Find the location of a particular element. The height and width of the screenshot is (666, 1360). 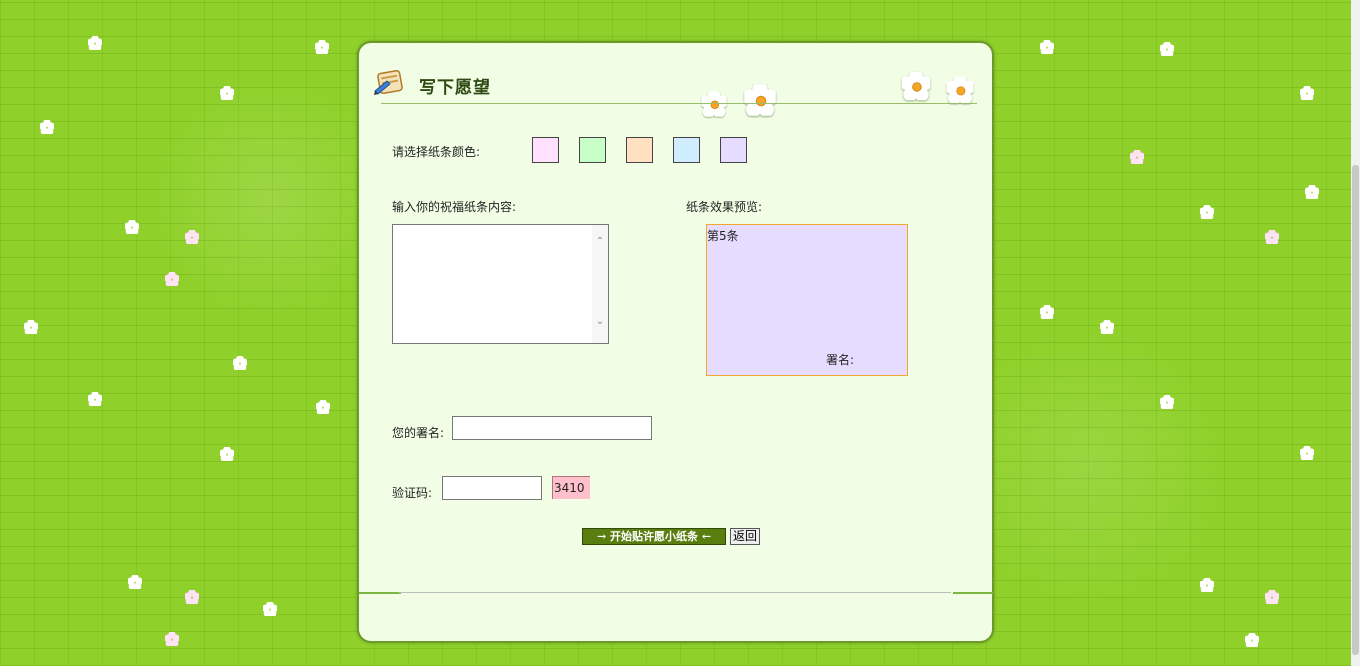

preview-label: 纸条效果预览: is located at coordinates (724, 207).